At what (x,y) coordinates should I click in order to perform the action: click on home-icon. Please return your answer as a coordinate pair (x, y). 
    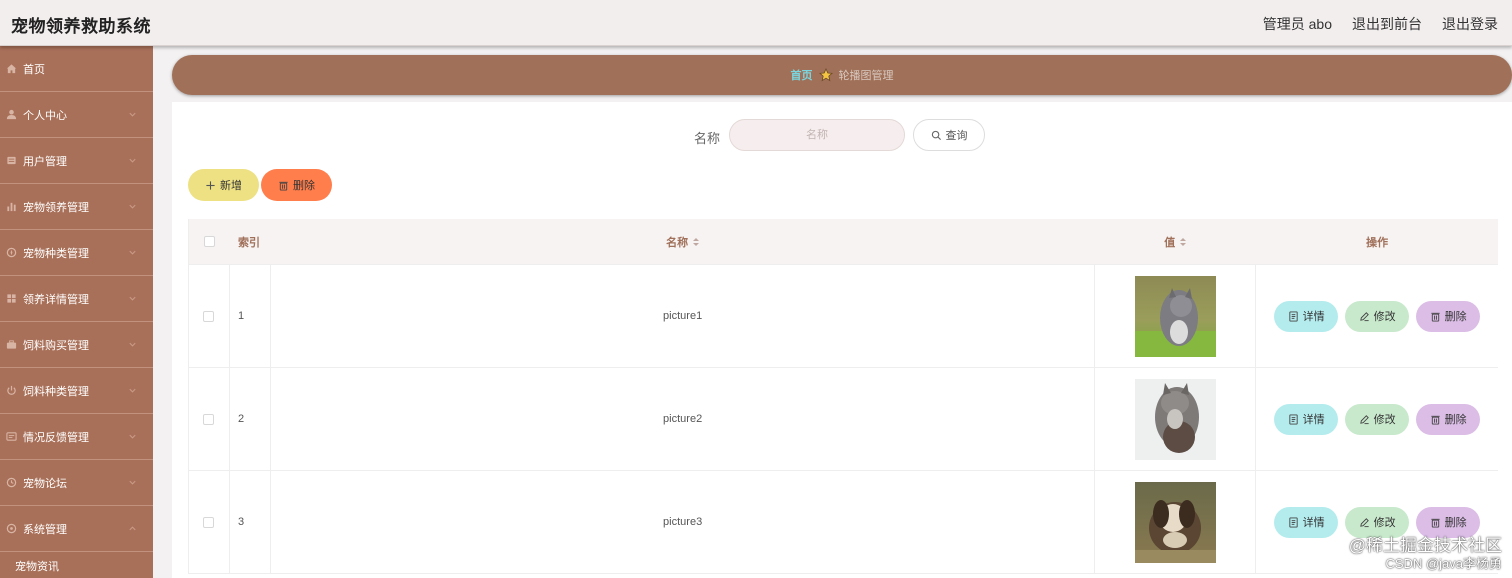
    Looking at the image, I should click on (11, 69).